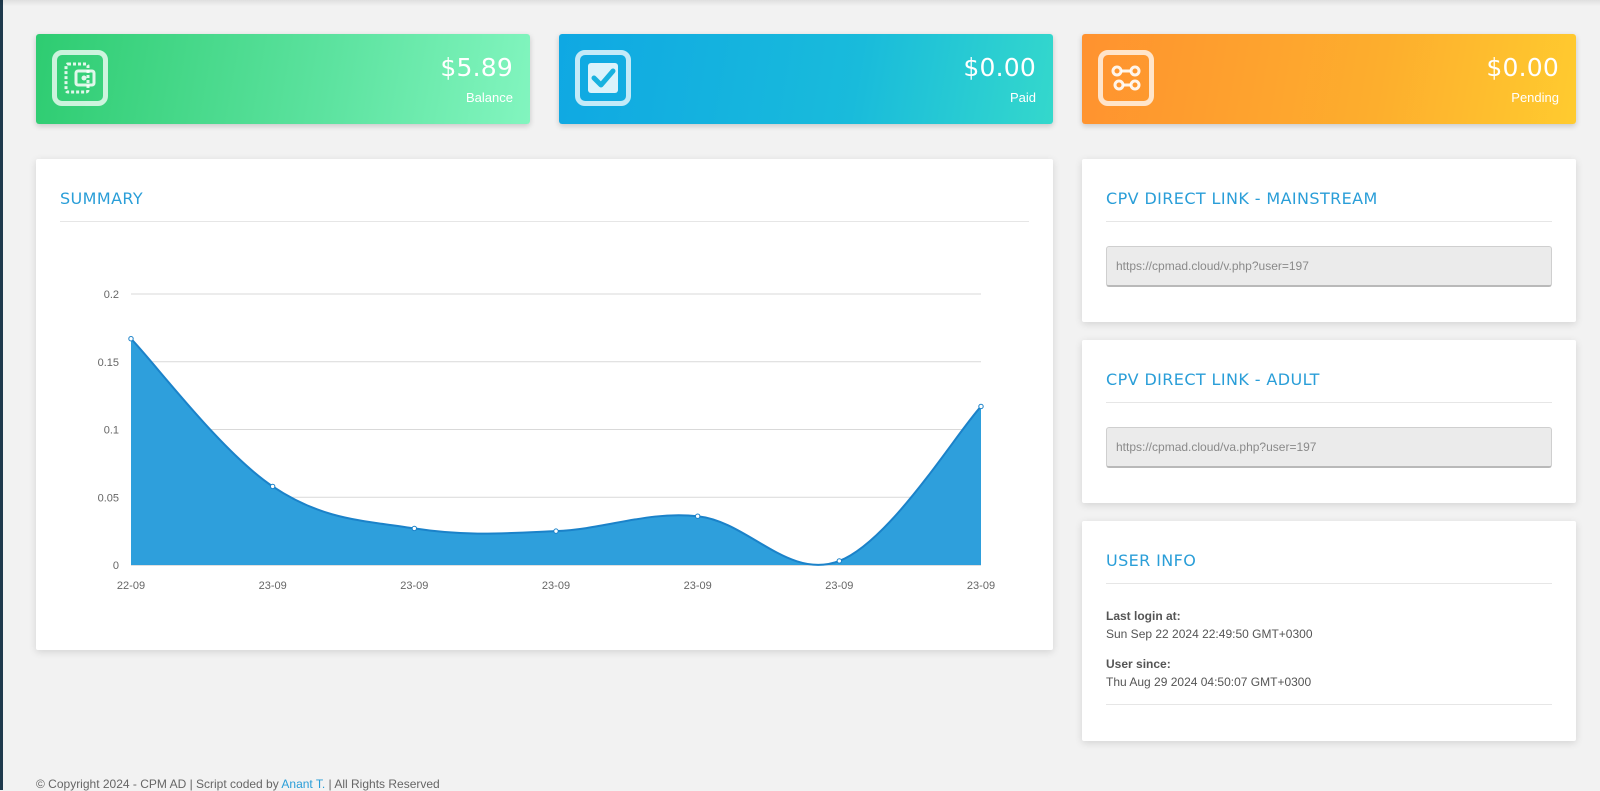  I want to click on balance-value: $5.89, so click(476, 67).